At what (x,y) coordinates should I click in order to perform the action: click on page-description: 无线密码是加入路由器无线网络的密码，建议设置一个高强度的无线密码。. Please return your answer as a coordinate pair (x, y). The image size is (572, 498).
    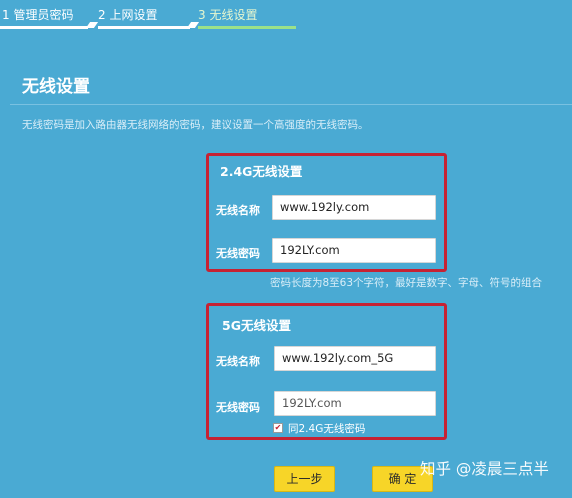
    Looking at the image, I should click on (195, 125).